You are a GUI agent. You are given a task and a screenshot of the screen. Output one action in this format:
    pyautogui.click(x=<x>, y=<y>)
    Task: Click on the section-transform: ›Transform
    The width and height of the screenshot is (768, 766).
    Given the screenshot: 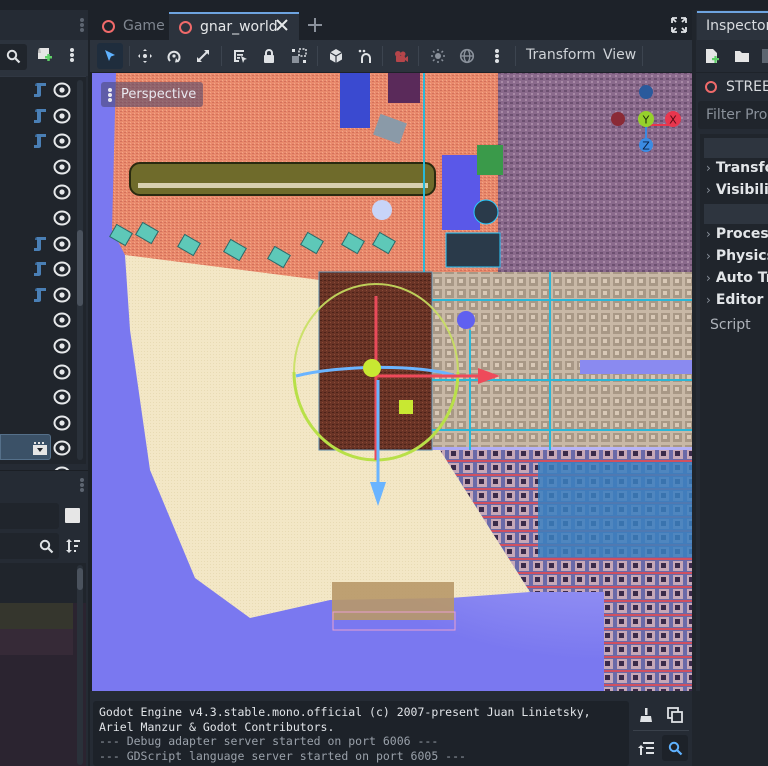 What is the action you would take?
    pyautogui.click(x=737, y=168)
    